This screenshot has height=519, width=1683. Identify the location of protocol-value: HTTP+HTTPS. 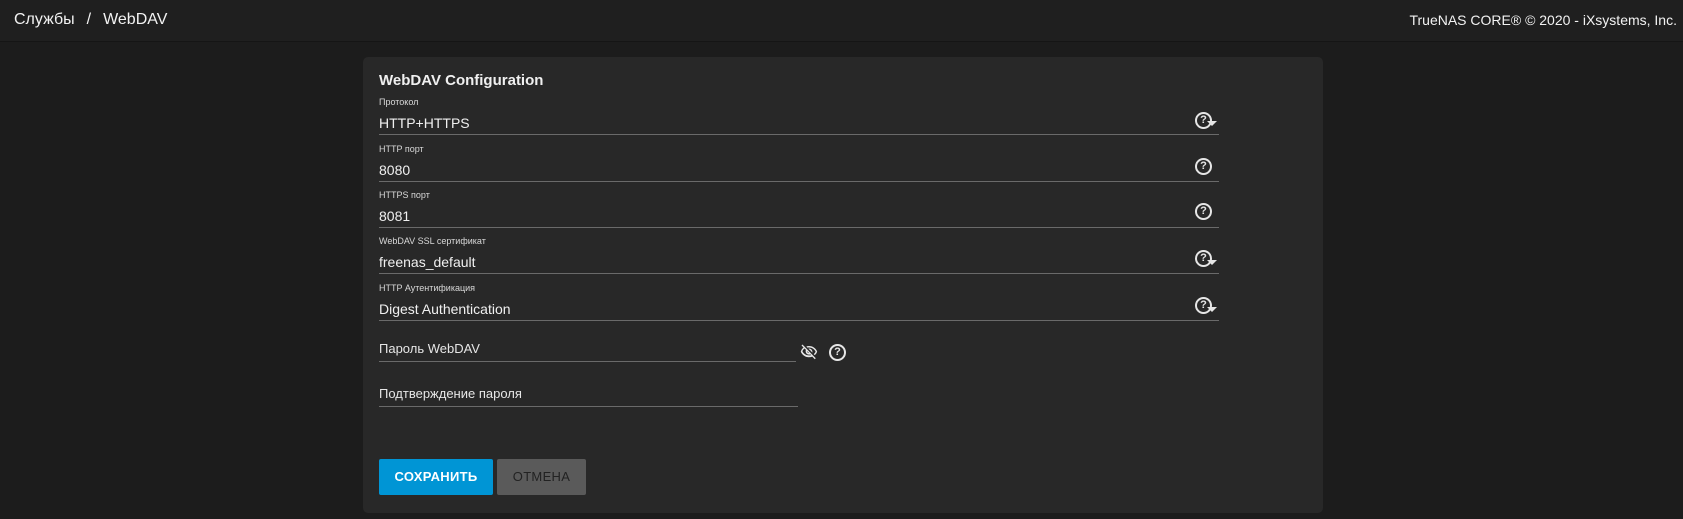
(424, 123).